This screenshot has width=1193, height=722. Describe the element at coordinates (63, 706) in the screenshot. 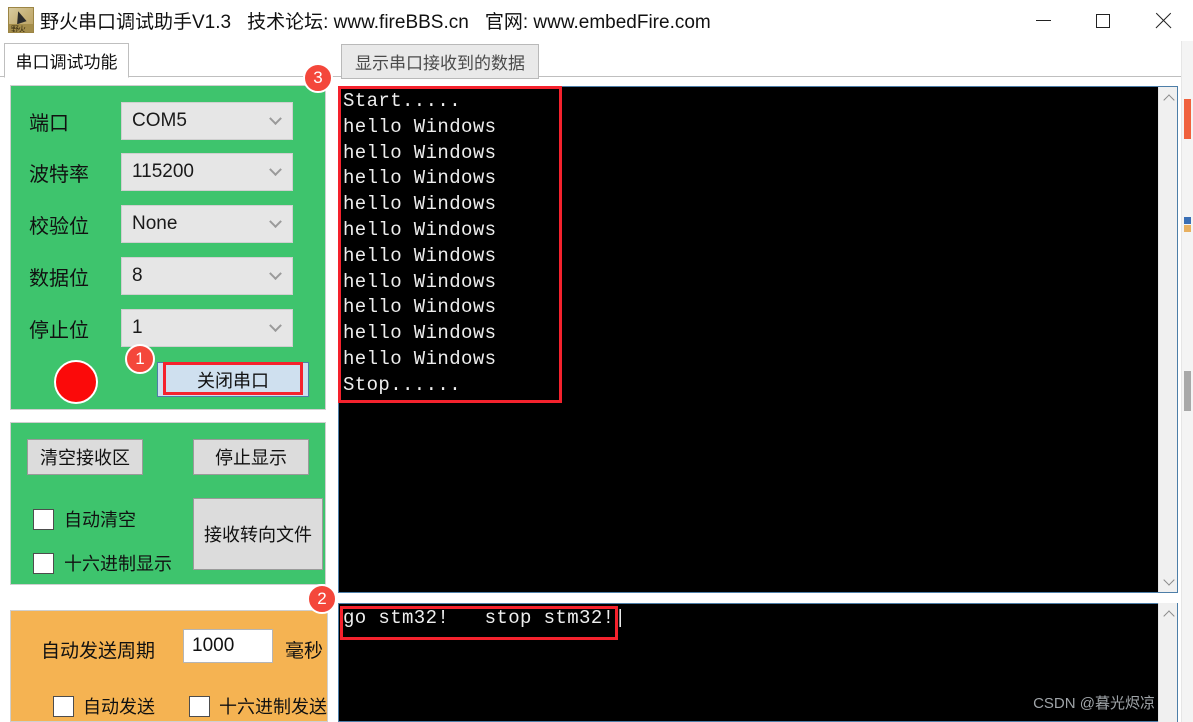

I see `auto-send-checkbox` at that location.